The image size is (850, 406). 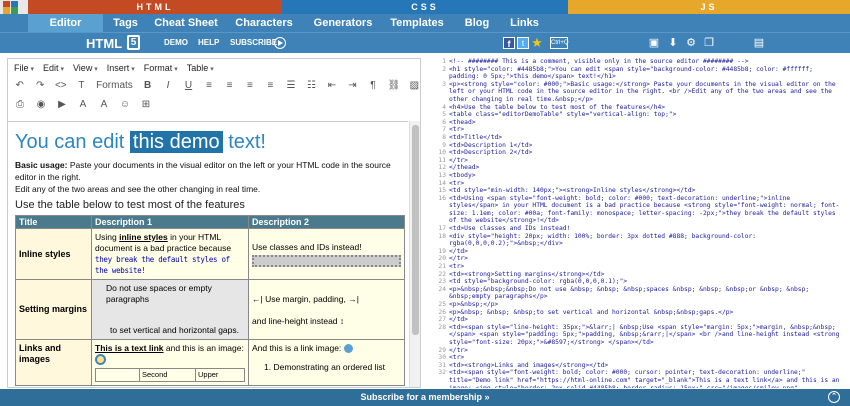 I want to click on justify-icon: ≡, so click(x=270, y=85).